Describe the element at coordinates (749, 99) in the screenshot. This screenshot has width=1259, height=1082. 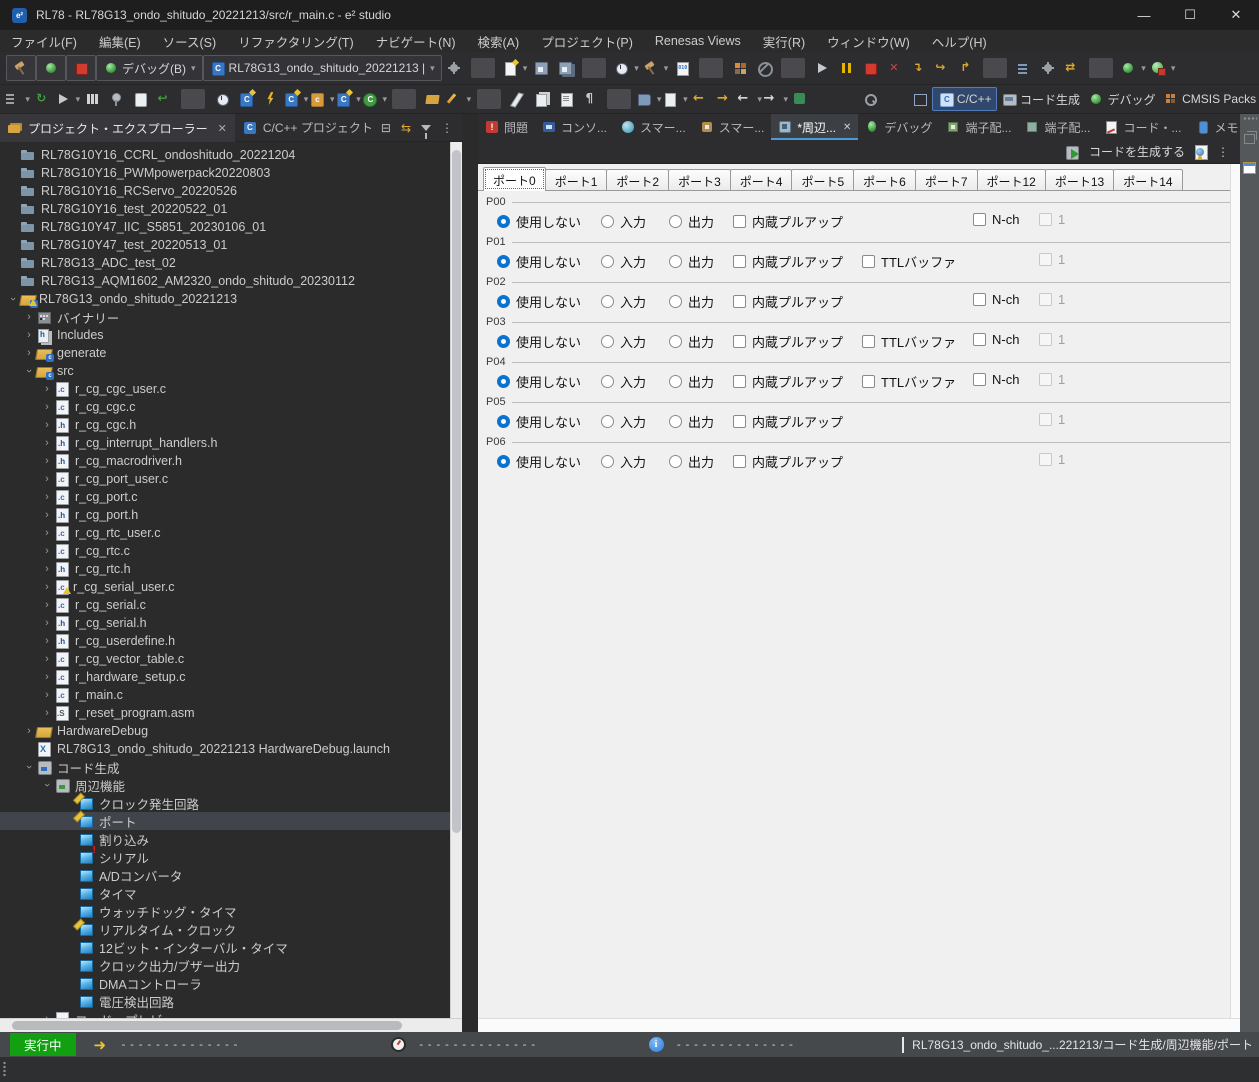
I see `back-dropdown: ▾` at that location.